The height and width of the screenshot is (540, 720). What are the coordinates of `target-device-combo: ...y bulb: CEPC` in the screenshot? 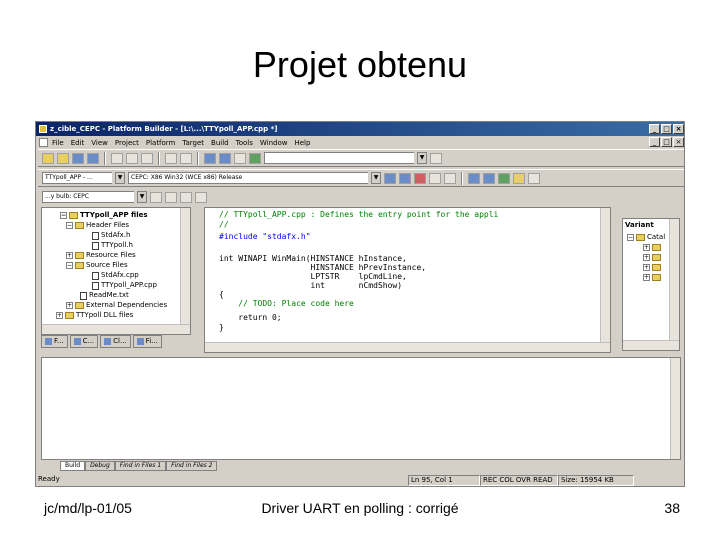 It's located at (88, 197).